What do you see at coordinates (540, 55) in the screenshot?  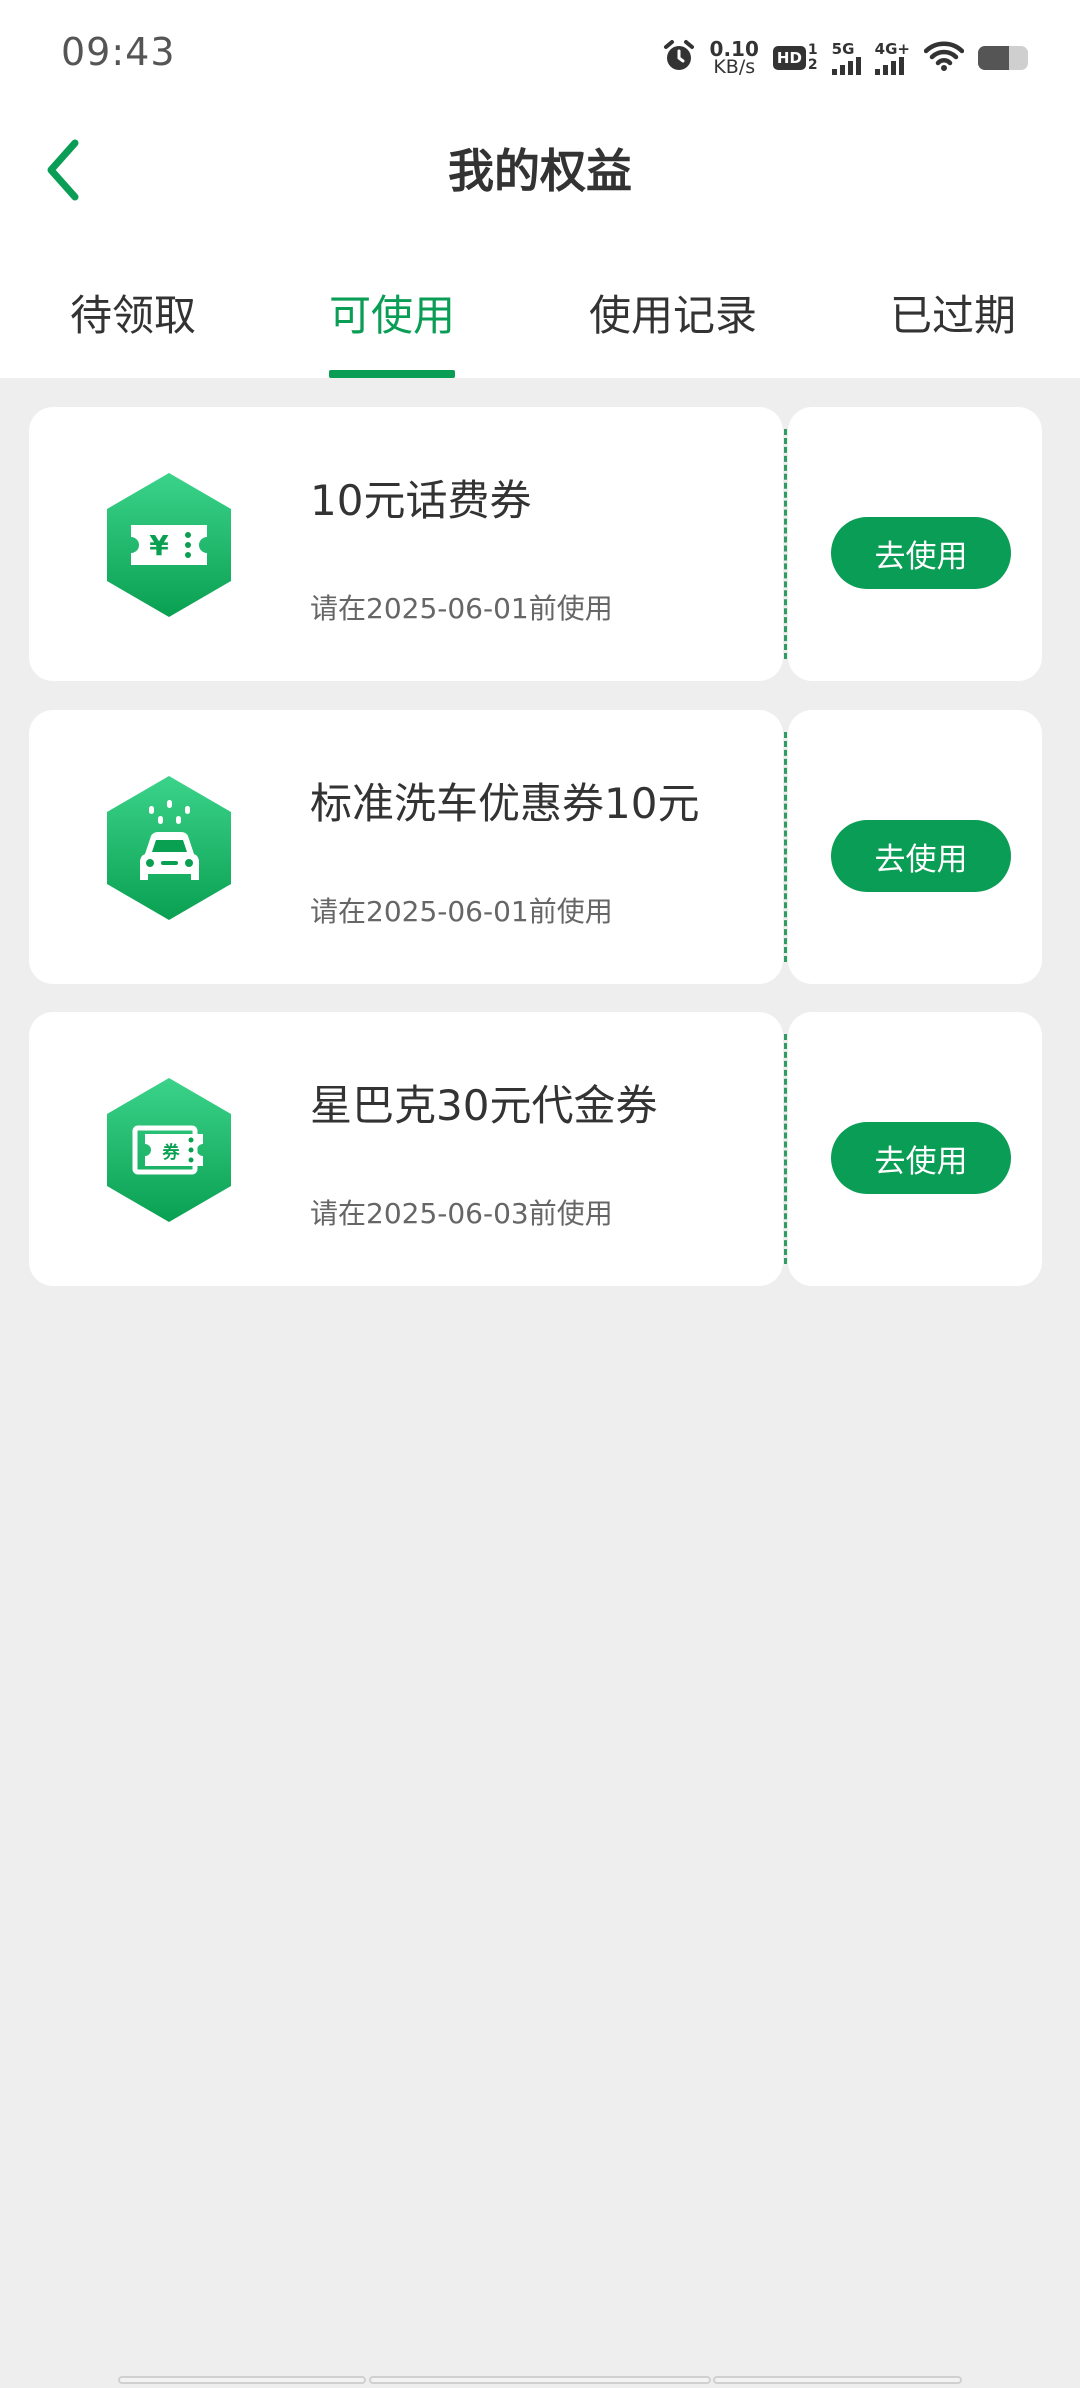 I see `status-bar: 09:43 0.10 KB/s HD 1 2 5G 4G+` at bounding box center [540, 55].